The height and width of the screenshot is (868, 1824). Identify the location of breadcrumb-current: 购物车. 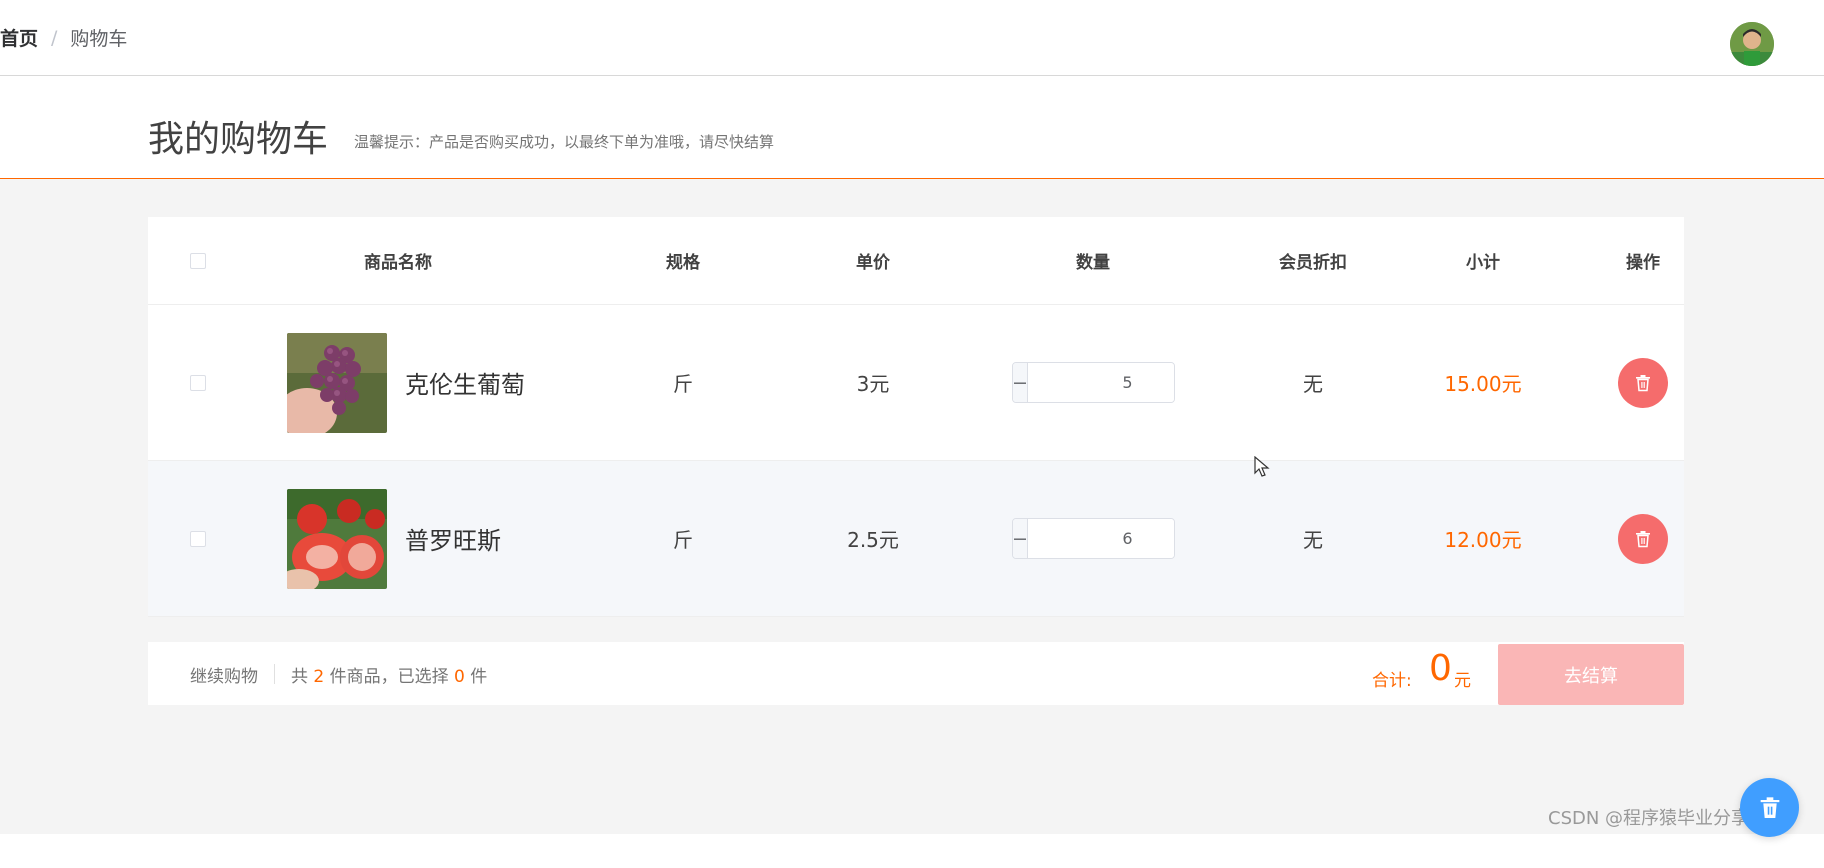
(99, 39).